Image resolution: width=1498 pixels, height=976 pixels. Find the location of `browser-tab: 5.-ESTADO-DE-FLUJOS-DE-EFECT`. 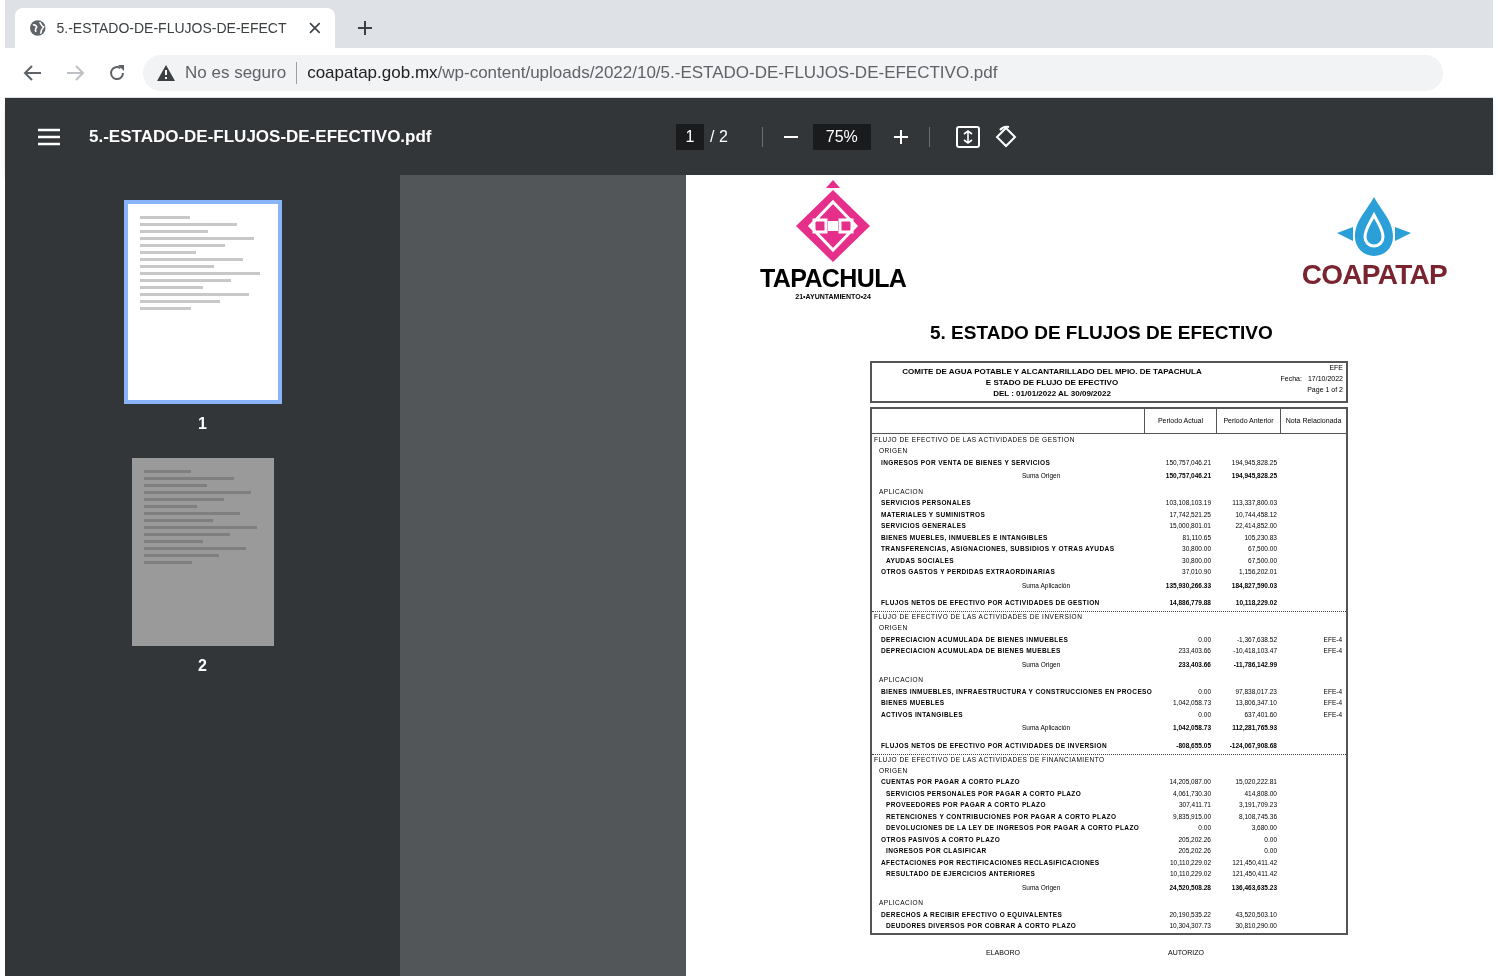

browser-tab: 5.-ESTADO-DE-FLUJOS-DE-EFECT is located at coordinates (175, 28).